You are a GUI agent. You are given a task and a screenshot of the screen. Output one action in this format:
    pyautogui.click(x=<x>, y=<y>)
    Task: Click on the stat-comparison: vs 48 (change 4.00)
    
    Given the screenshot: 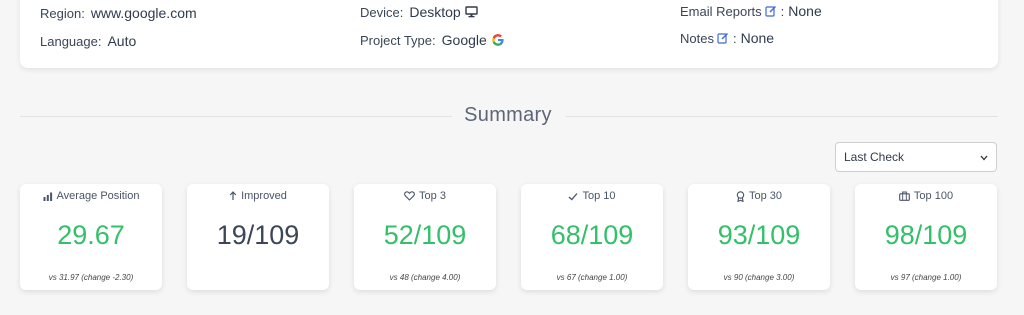 What is the action you would take?
    pyautogui.click(x=425, y=277)
    